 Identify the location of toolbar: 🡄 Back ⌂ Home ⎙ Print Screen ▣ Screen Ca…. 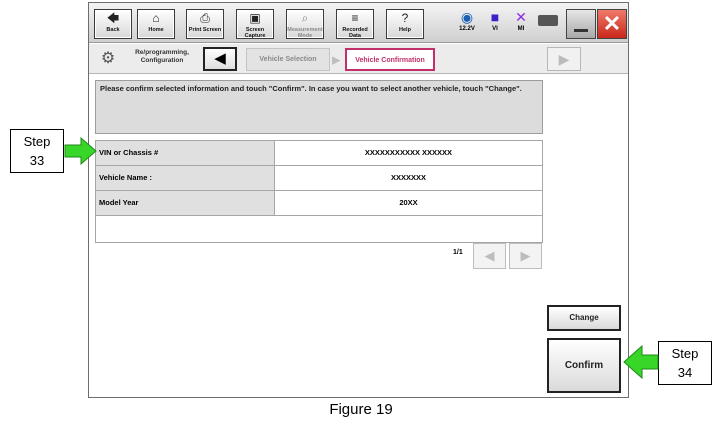
(358, 23).